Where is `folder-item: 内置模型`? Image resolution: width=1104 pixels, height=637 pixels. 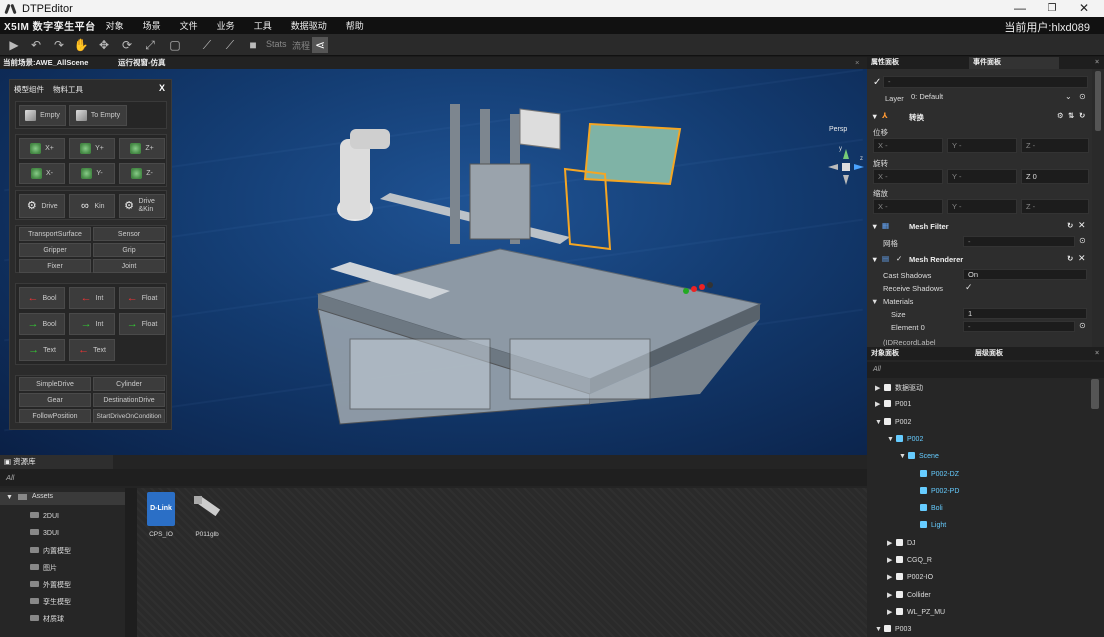
folder-item: 内置模型 is located at coordinates (50, 551).